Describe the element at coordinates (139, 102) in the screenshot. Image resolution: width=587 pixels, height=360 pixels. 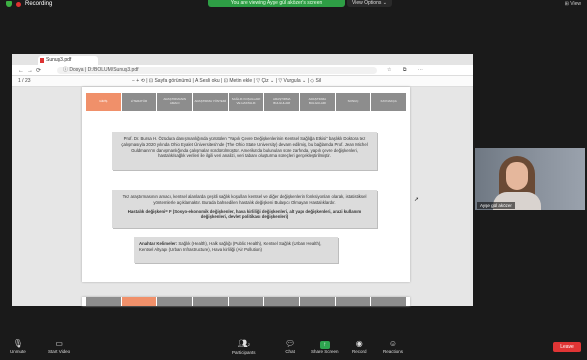
I see `slide-nav-item: LİTERATÜR` at that location.